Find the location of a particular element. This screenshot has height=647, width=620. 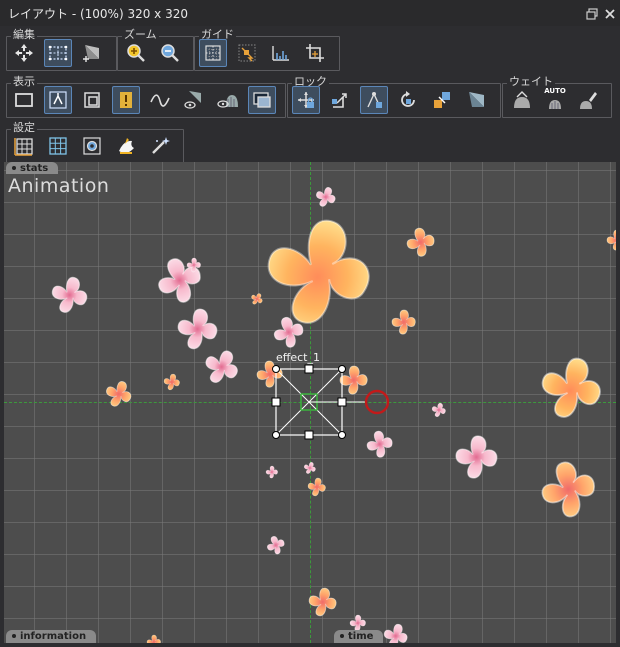

curve-icon is located at coordinates (160, 100).